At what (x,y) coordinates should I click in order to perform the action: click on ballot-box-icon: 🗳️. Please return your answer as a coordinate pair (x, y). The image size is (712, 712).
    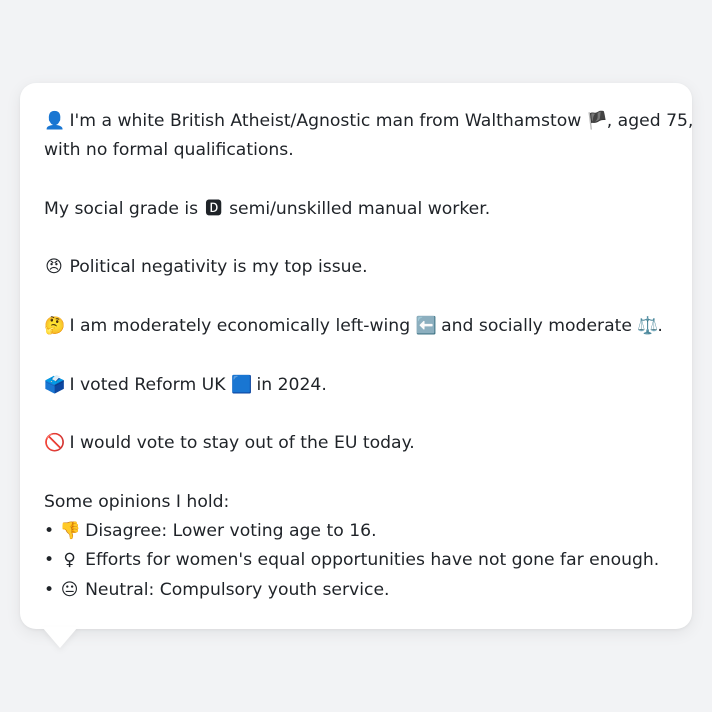
    Looking at the image, I should click on (55, 384).